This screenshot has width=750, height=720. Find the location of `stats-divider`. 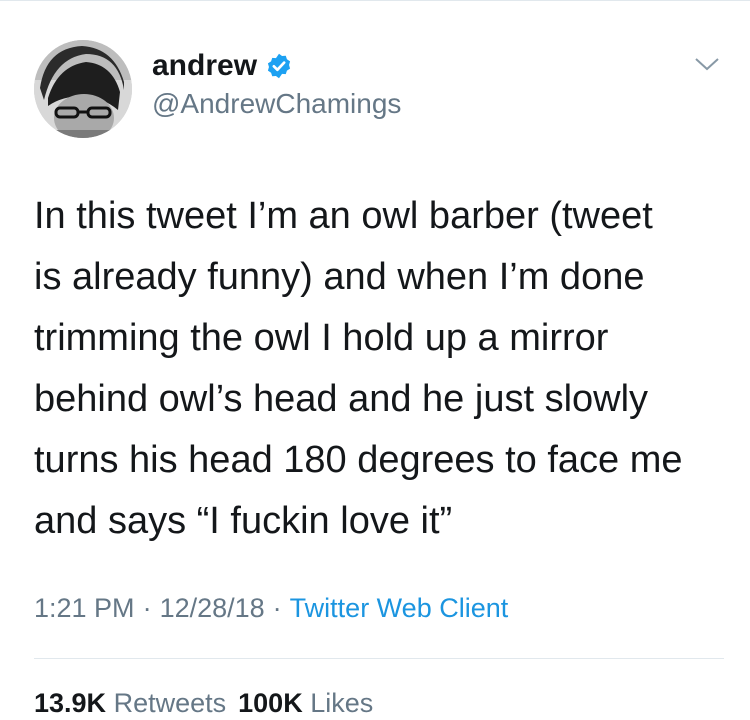

stats-divider is located at coordinates (379, 658).